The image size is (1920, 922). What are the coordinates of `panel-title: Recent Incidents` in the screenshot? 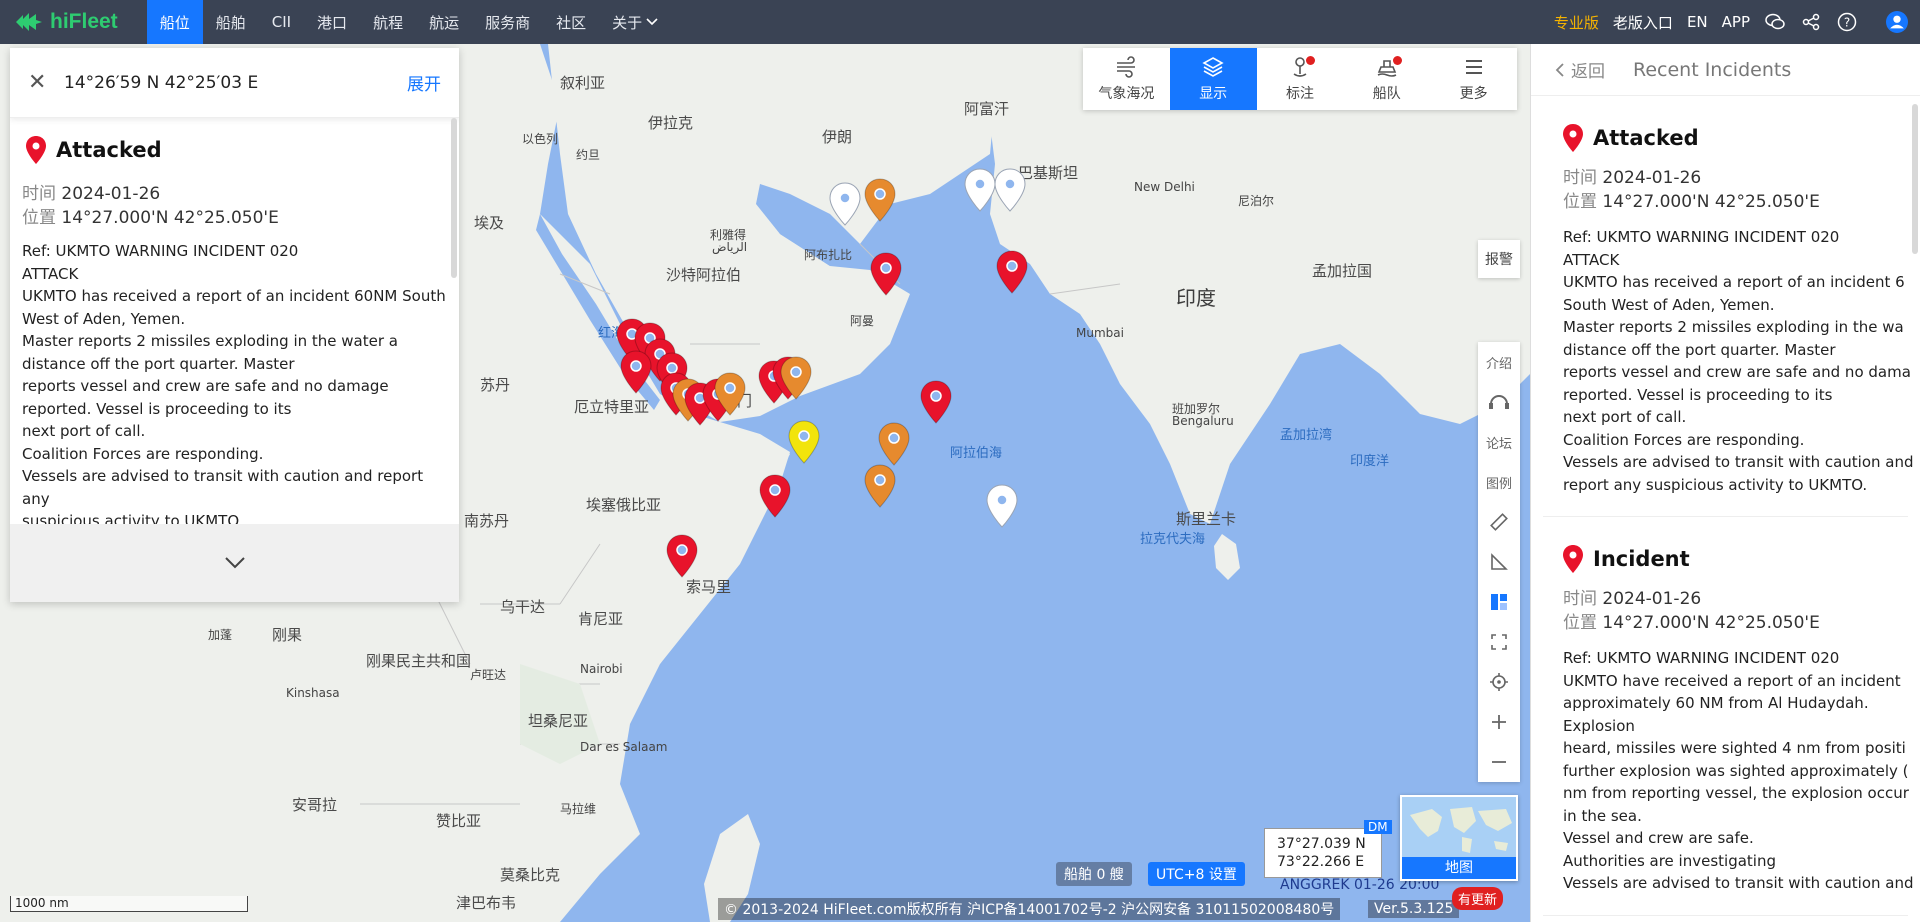 It's located at (1712, 69).